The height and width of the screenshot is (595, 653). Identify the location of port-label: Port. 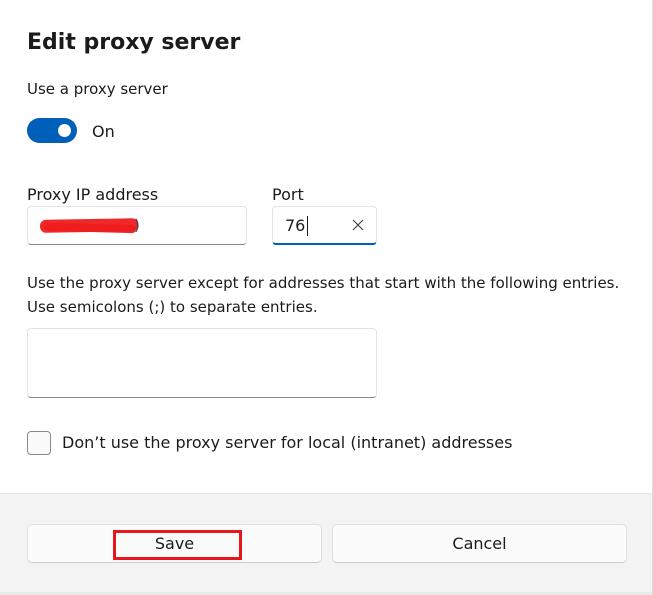
(288, 194).